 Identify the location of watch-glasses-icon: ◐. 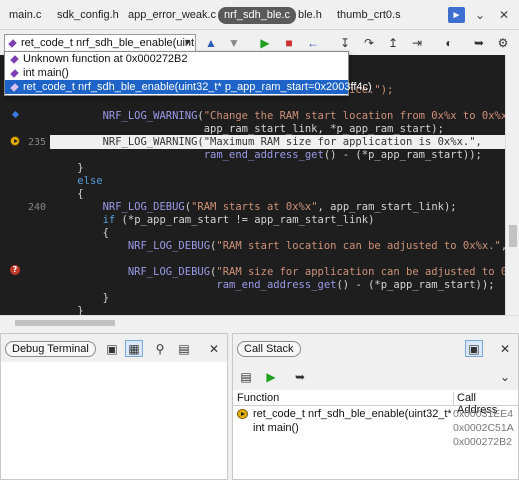
(449, 43).